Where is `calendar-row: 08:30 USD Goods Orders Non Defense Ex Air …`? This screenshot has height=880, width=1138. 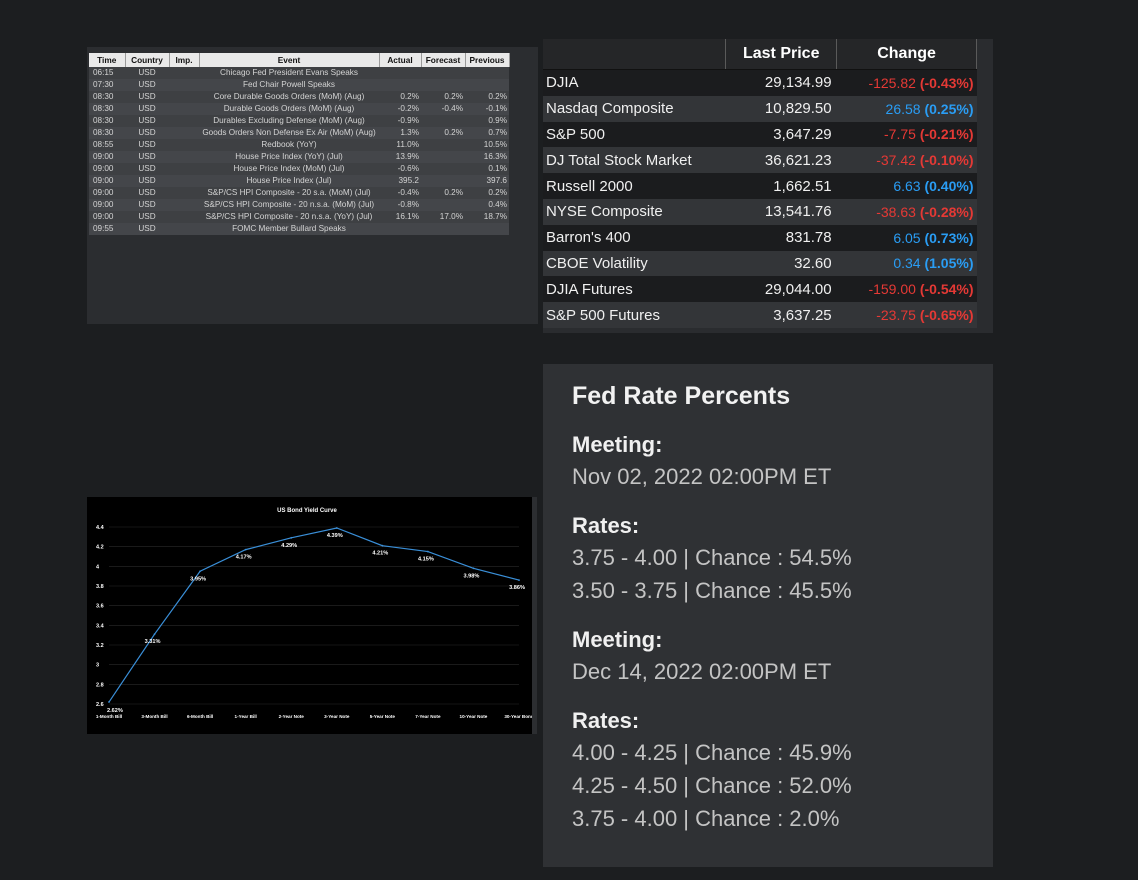
calendar-row: 08:30 USD Goods Orders Non Defense Ex Air … is located at coordinates (299, 133).